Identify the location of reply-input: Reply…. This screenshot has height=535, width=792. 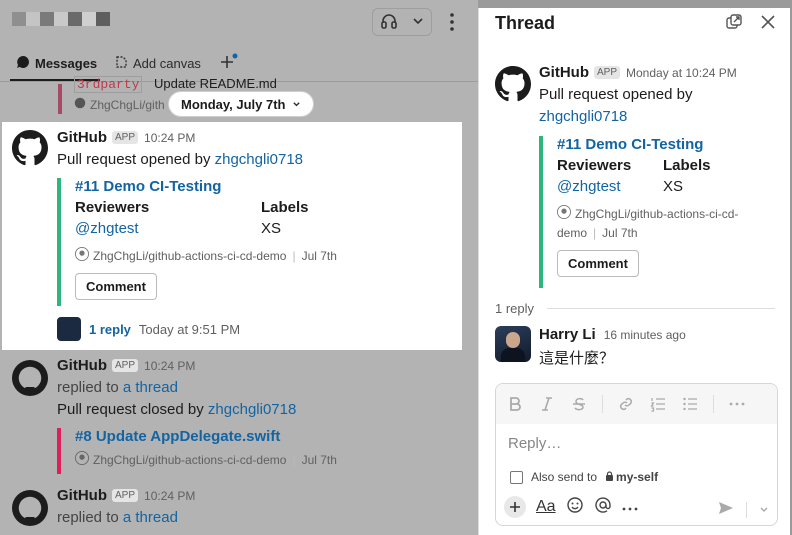
(534, 443).